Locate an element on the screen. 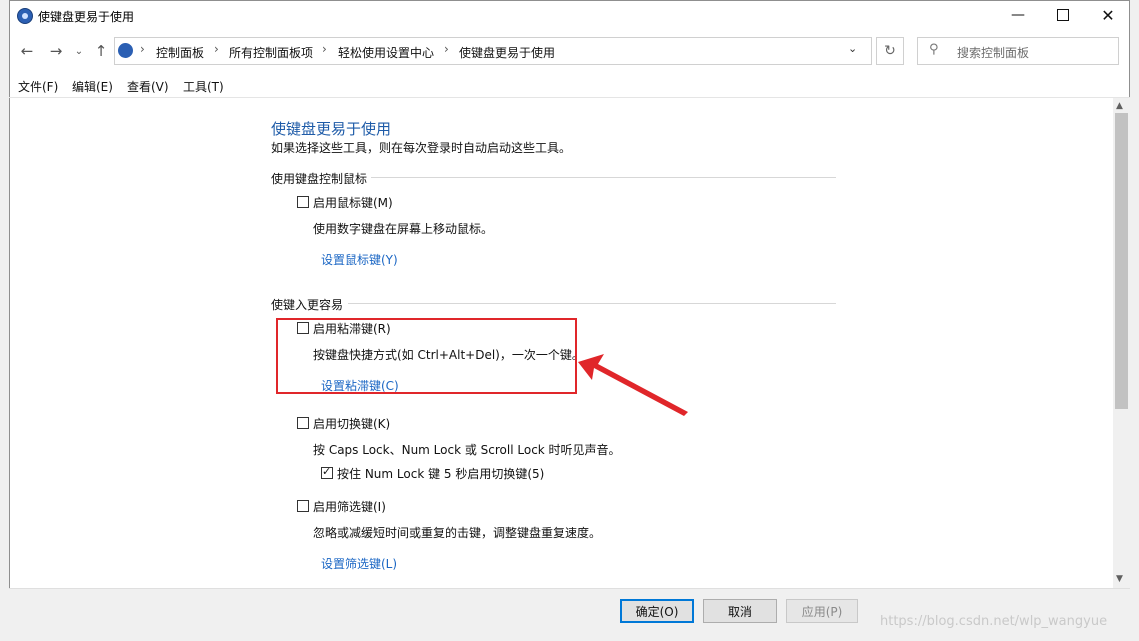 Image resolution: width=1139 pixels, height=641 pixels. close-icon: ✕ is located at coordinates (1108, 15).